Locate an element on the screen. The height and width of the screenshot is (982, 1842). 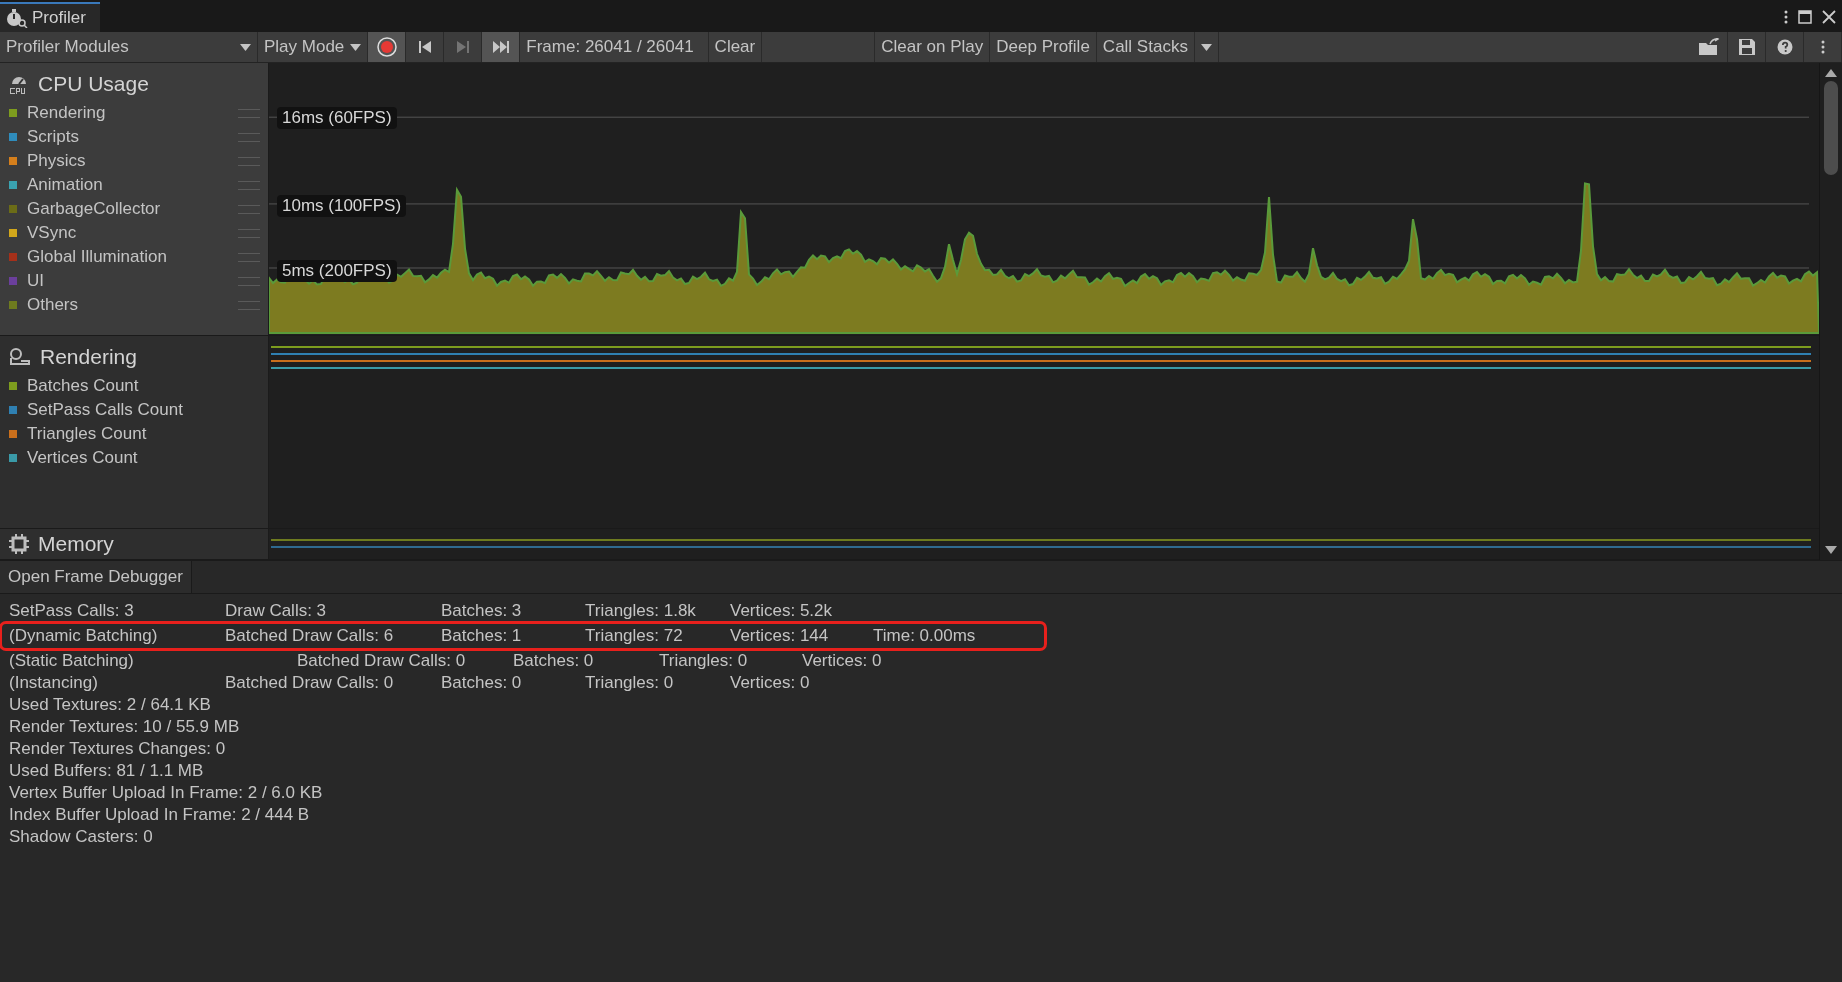
module-panel: CPU Usage Rendering Scripts Physics Animation GarbageCollector VSync Global Illumination UI Others is located at coordinates (134, 199).